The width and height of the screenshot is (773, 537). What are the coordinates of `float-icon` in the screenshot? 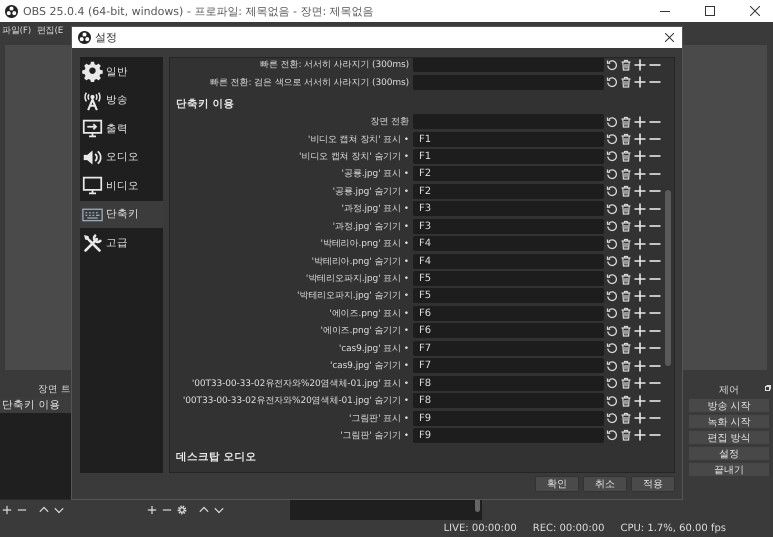 It's located at (768, 388).